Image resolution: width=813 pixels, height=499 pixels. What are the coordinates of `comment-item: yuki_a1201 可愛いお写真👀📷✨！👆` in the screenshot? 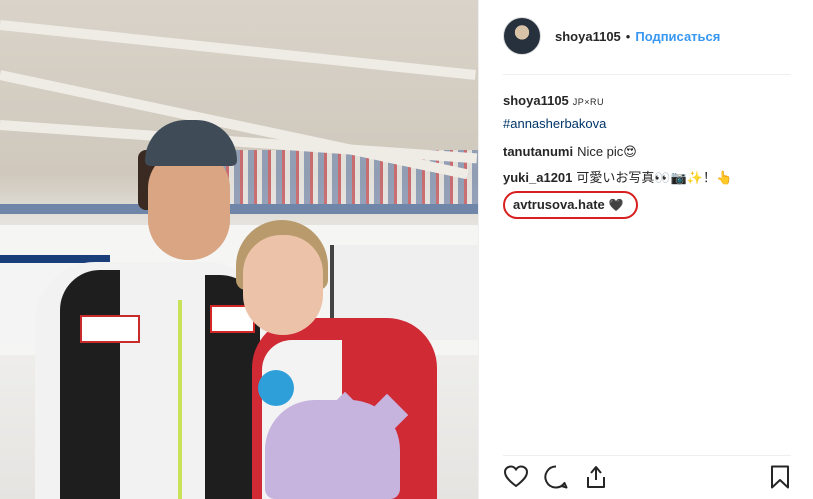 It's located at (647, 178).